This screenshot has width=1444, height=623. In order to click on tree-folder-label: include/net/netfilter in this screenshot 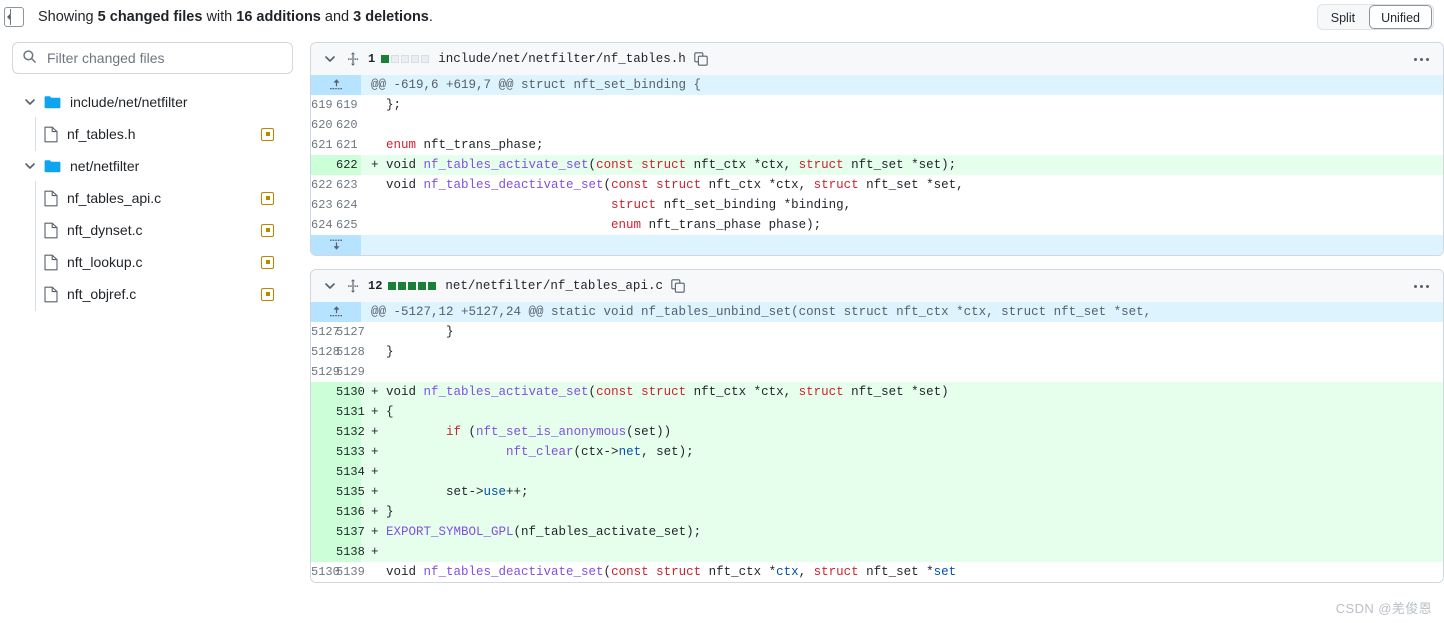, I will do `click(129, 102)`.